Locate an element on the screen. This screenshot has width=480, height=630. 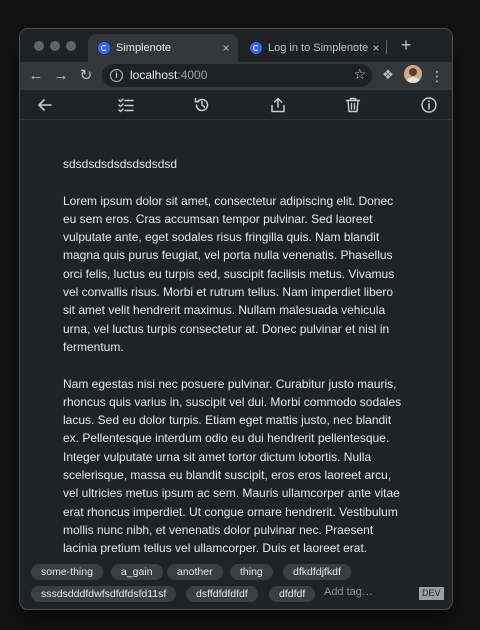
url-host: localhost is located at coordinates (154, 75).